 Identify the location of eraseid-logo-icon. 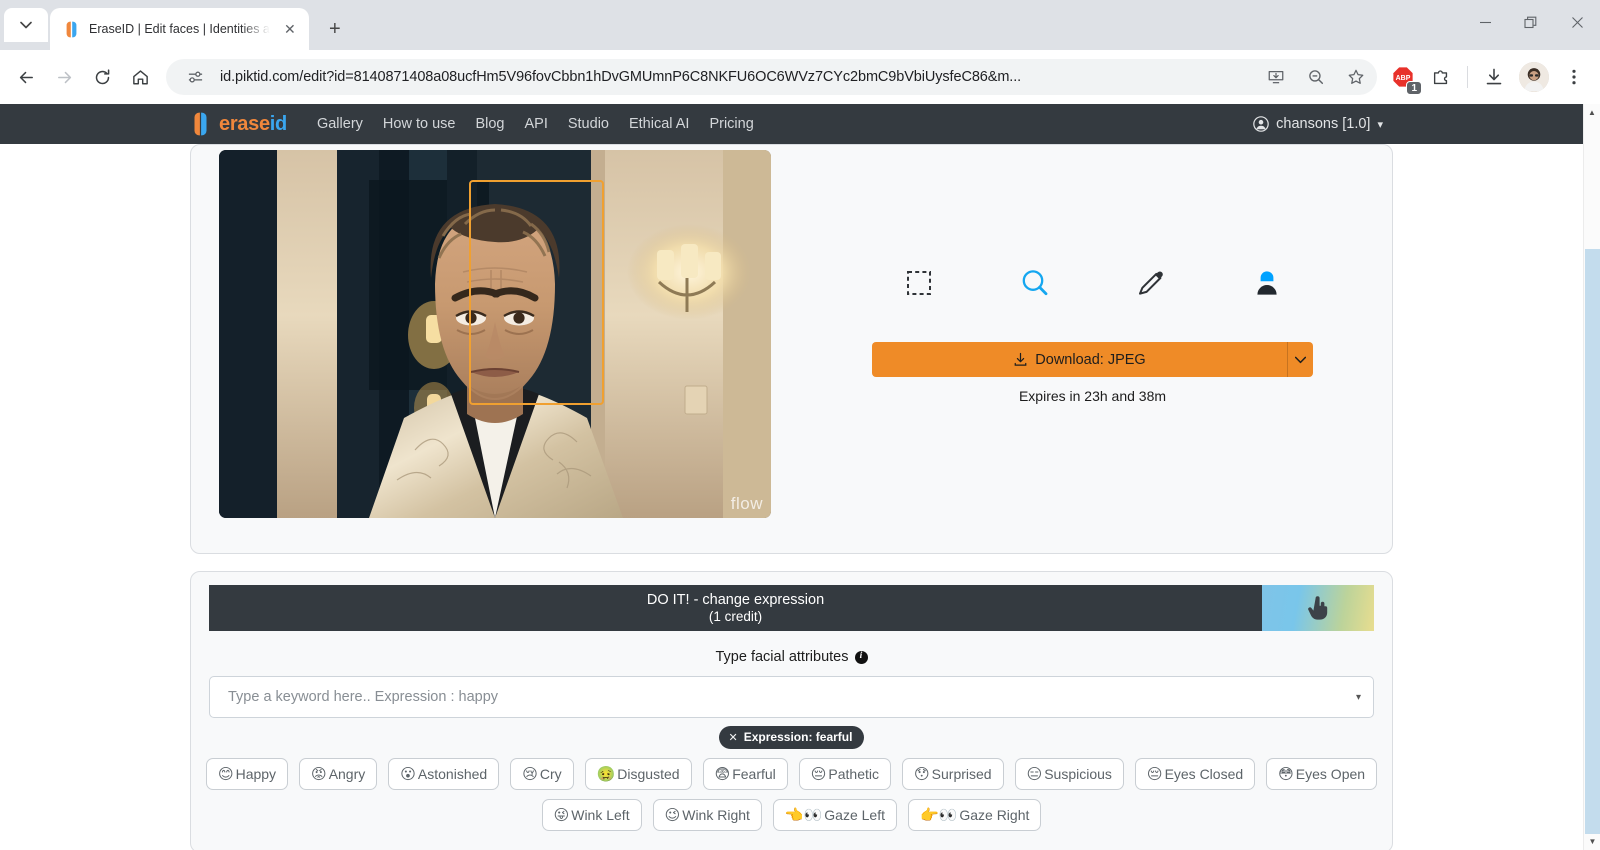
(200, 124).